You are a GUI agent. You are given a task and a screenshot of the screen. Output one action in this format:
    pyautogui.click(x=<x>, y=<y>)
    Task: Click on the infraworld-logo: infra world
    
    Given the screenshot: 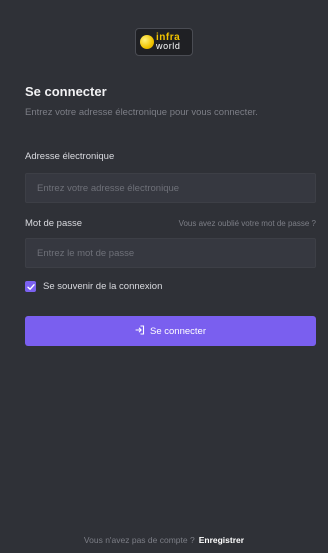 What is the action you would take?
    pyautogui.click(x=164, y=42)
    